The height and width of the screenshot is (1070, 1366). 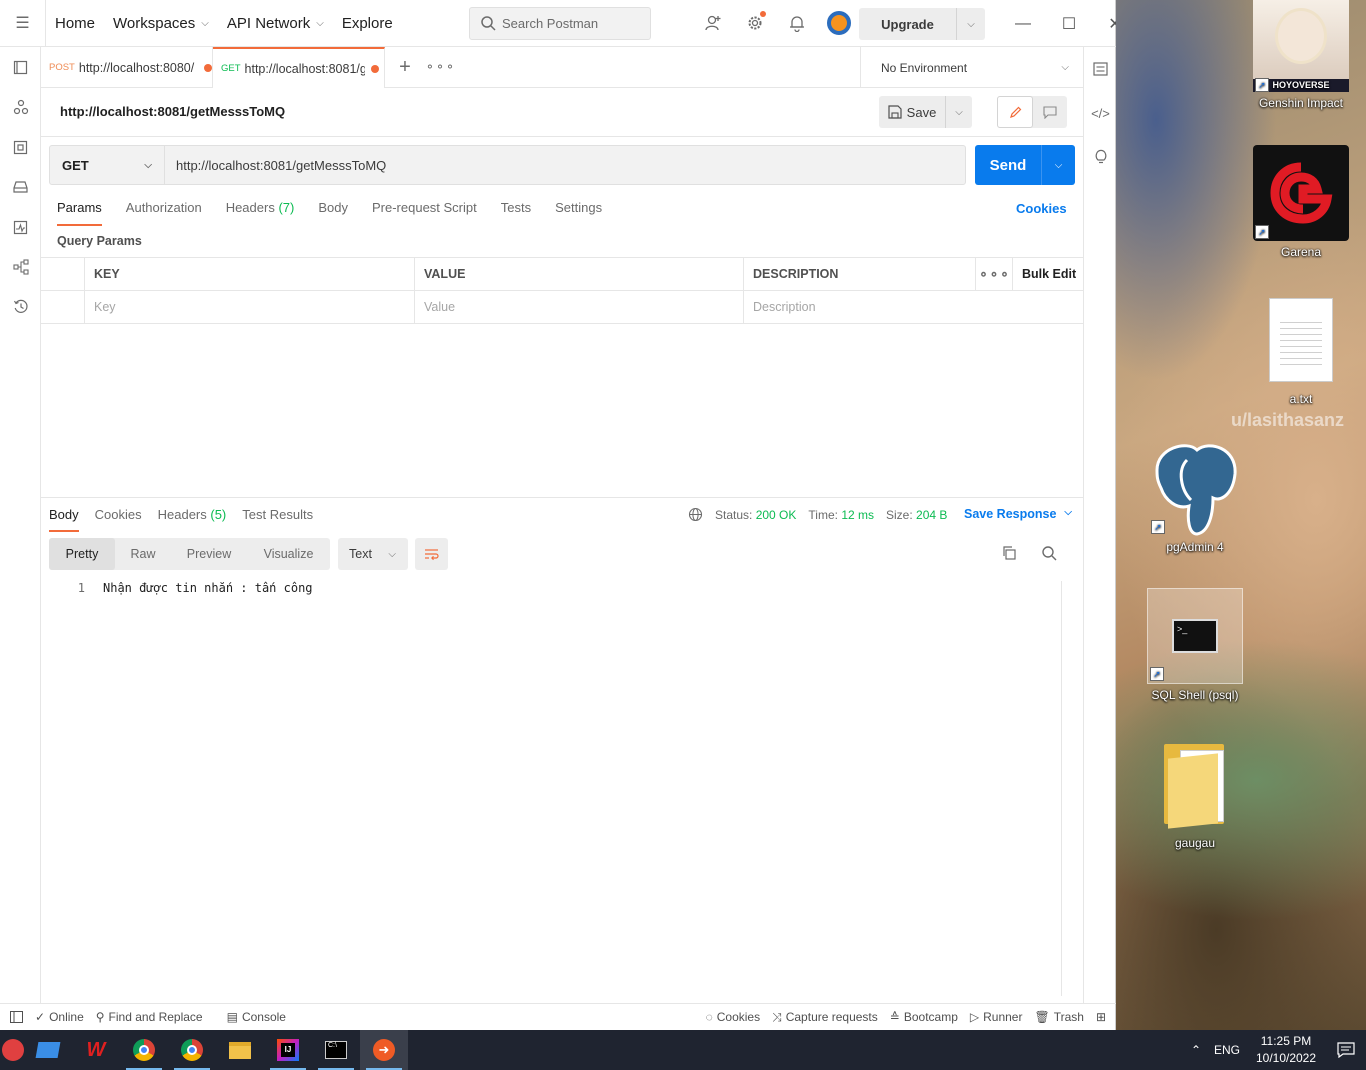 What do you see at coordinates (48, 1050) in the screenshot?
I see `taskbar-app-laptop` at bounding box center [48, 1050].